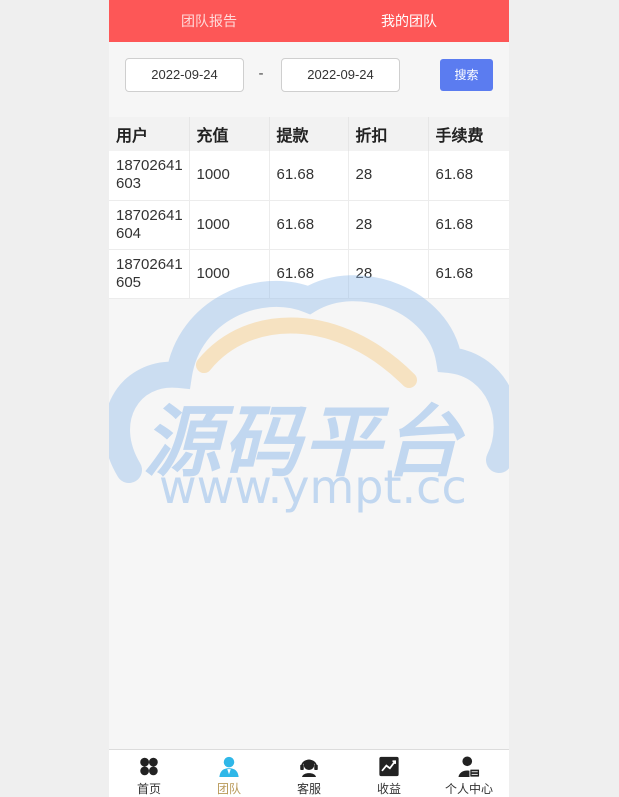  I want to click on table-row: 18702641605 1000 61.68 28 61.68, so click(309, 273).